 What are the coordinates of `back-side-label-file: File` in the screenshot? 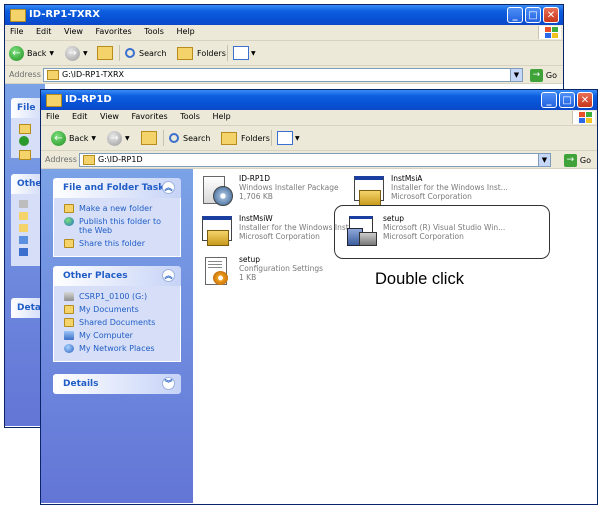 It's located at (26, 108).